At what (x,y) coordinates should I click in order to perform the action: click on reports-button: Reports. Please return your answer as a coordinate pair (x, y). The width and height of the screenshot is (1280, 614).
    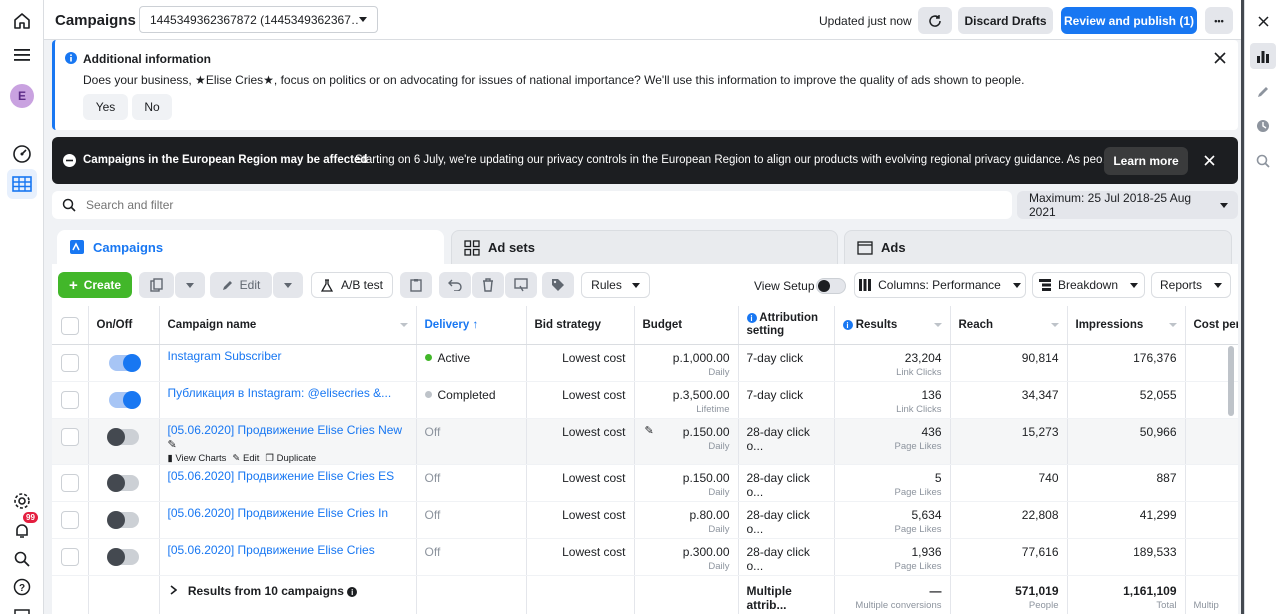
    Looking at the image, I should click on (1191, 285).